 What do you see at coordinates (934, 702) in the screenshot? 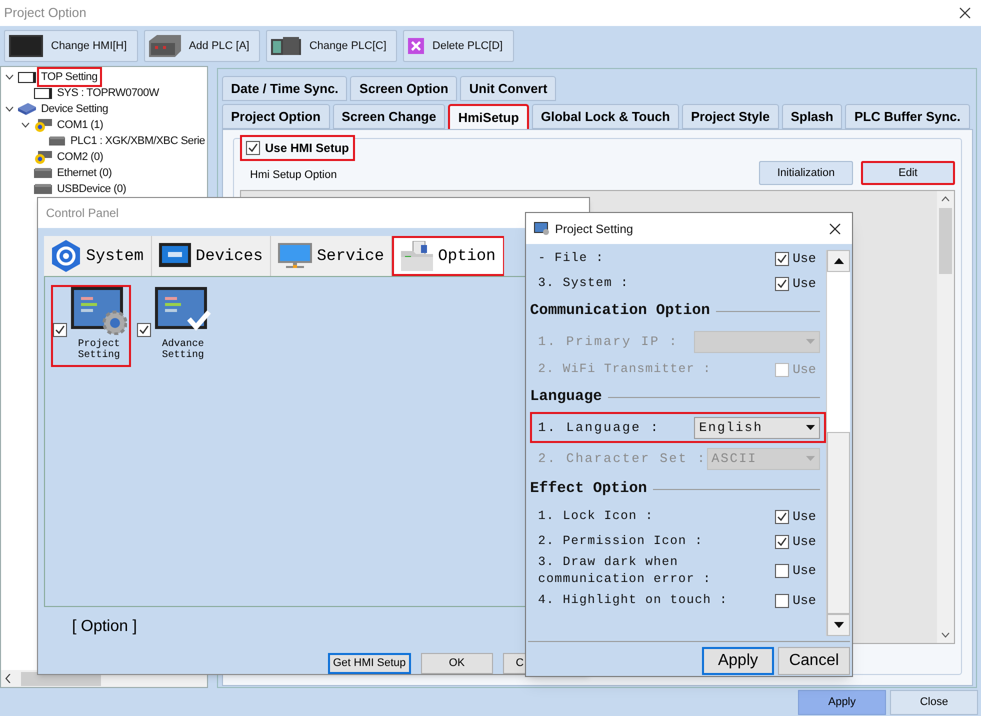
I see `footer-button: Close` at bounding box center [934, 702].